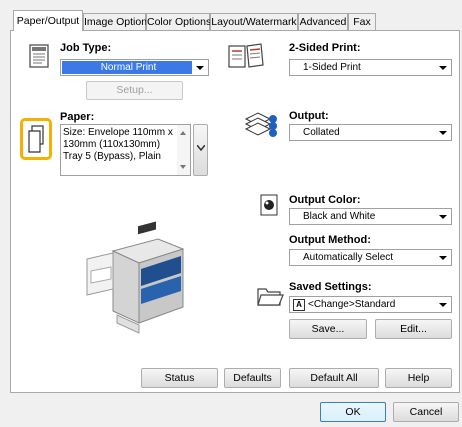 The width and height of the screenshot is (462, 427). What do you see at coordinates (260, 124) in the screenshot?
I see `collated-output-icon` at bounding box center [260, 124].